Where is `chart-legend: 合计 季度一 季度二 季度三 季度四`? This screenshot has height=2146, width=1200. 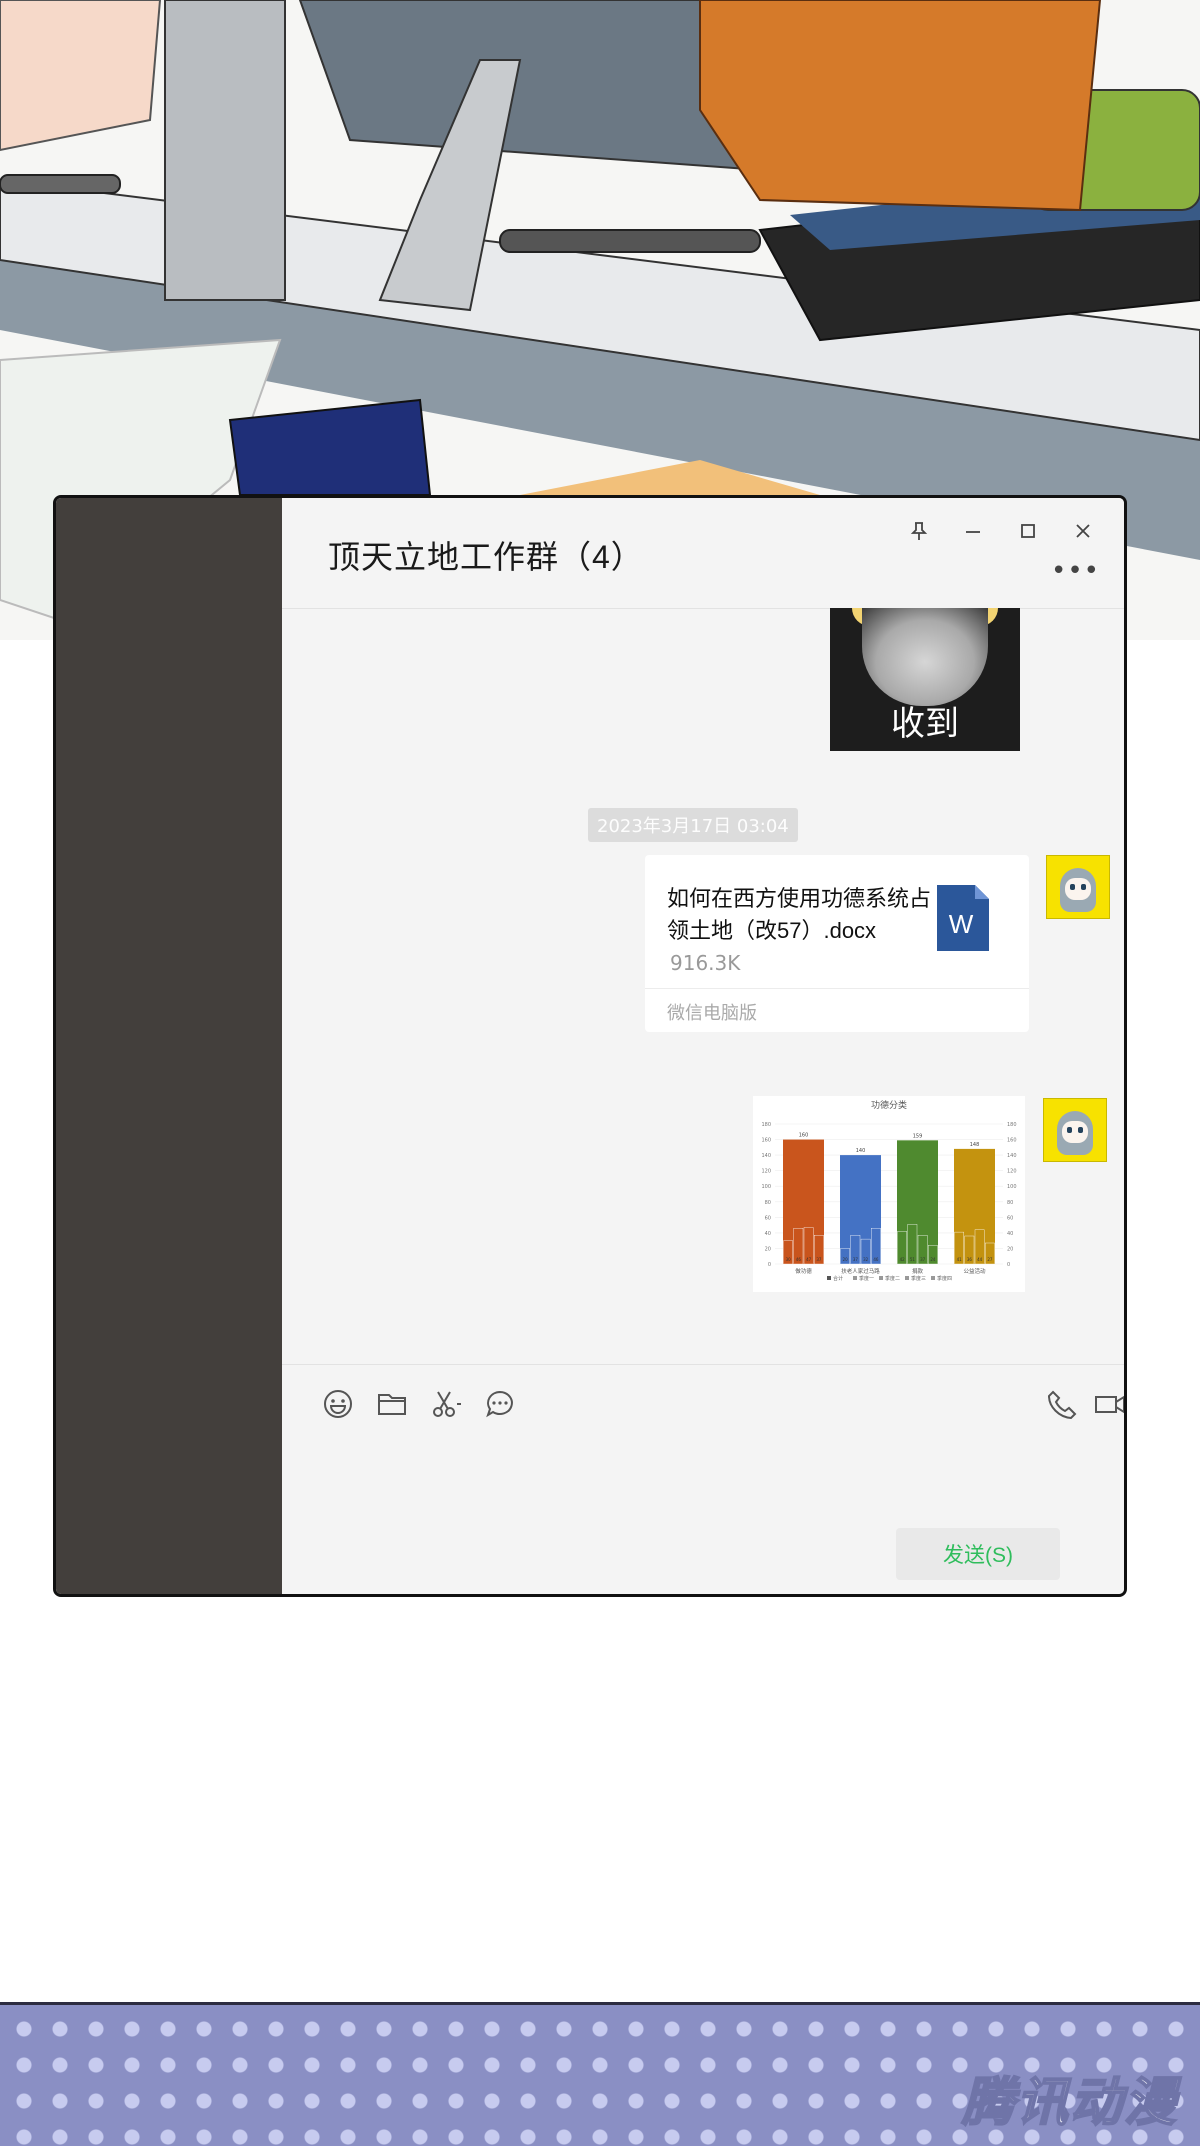
chart-legend: 合计 季度一 季度二 季度三 季度四 is located at coordinates (889, 1278).